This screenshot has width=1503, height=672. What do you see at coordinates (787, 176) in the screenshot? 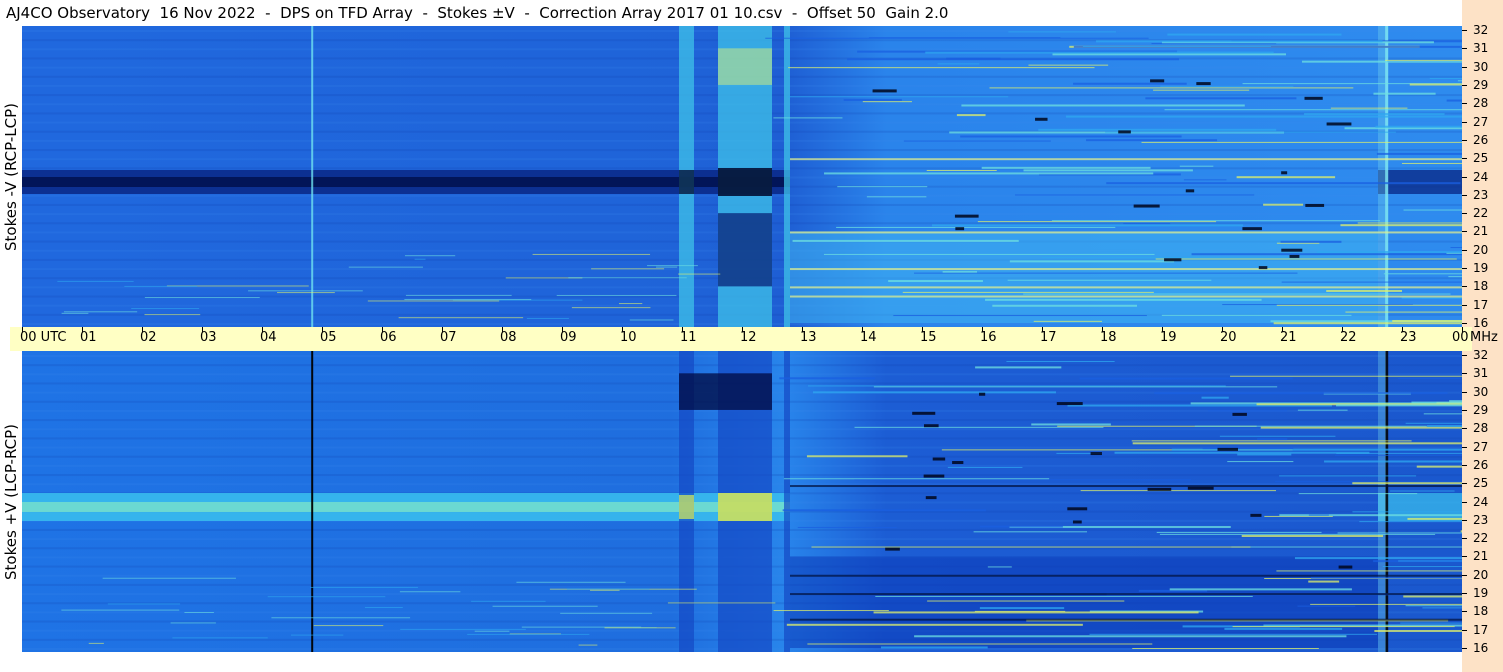
I see `burst-column` at bounding box center [787, 176].